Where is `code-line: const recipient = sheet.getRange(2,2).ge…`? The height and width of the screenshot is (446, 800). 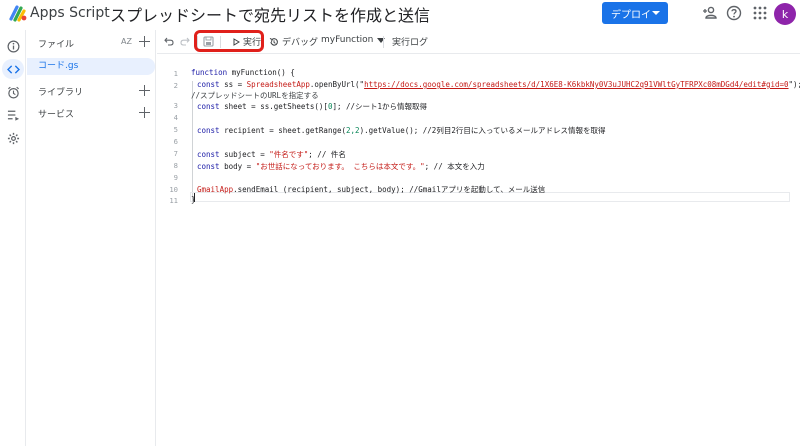 code-line: const recipient = sheet.getRange(2,2).ge… is located at coordinates (401, 130).